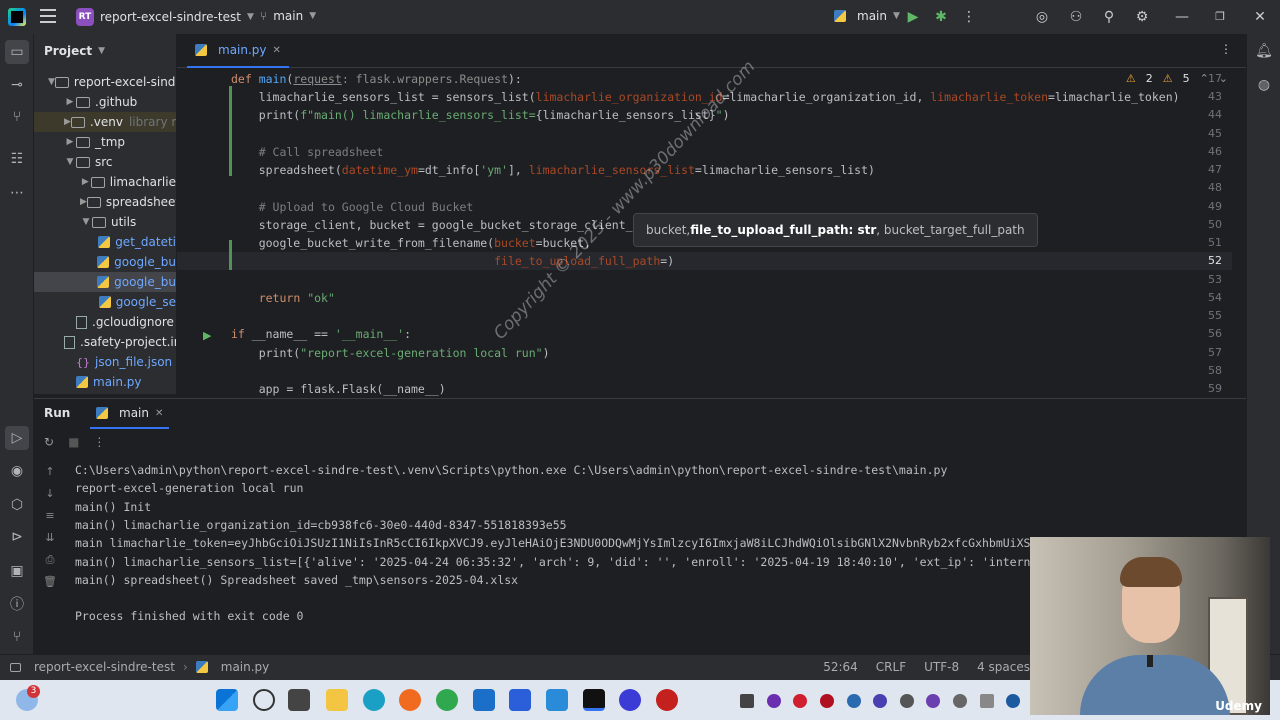  I want to click on breadcrumb-project: report-excel-sindre-test, so click(104, 667).